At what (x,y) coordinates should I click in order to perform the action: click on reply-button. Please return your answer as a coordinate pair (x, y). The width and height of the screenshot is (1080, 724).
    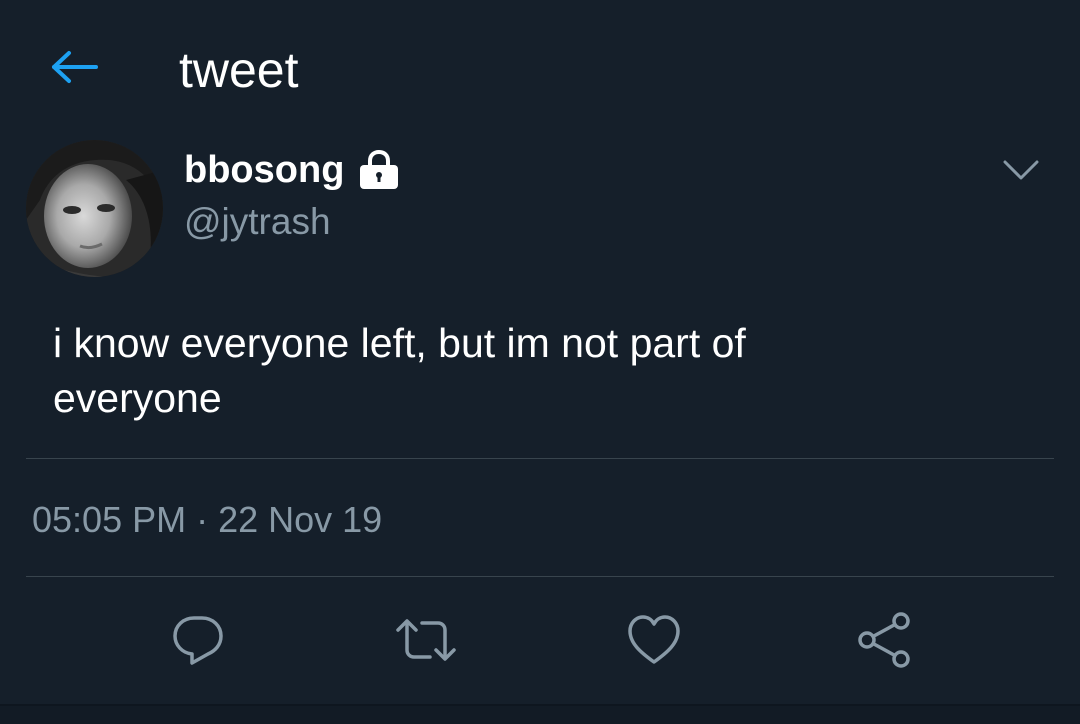
    Looking at the image, I should click on (198, 642).